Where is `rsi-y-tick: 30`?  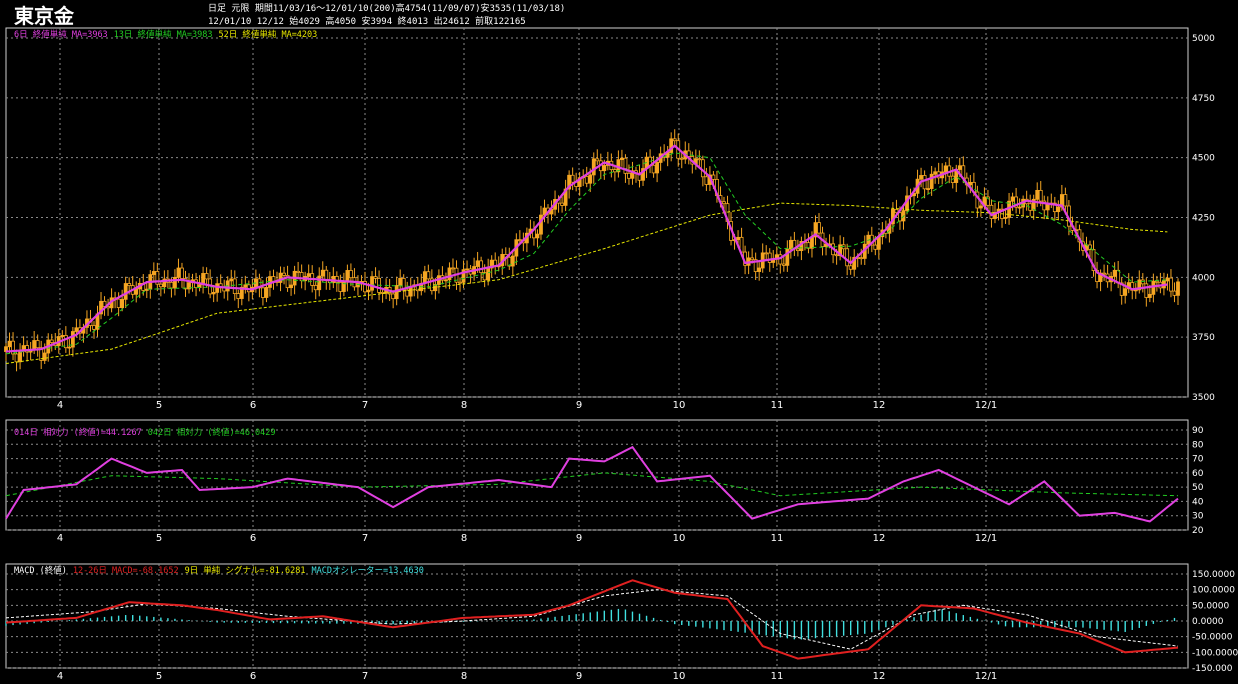 rsi-y-tick: 30 is located at coordinates (1198, 517).